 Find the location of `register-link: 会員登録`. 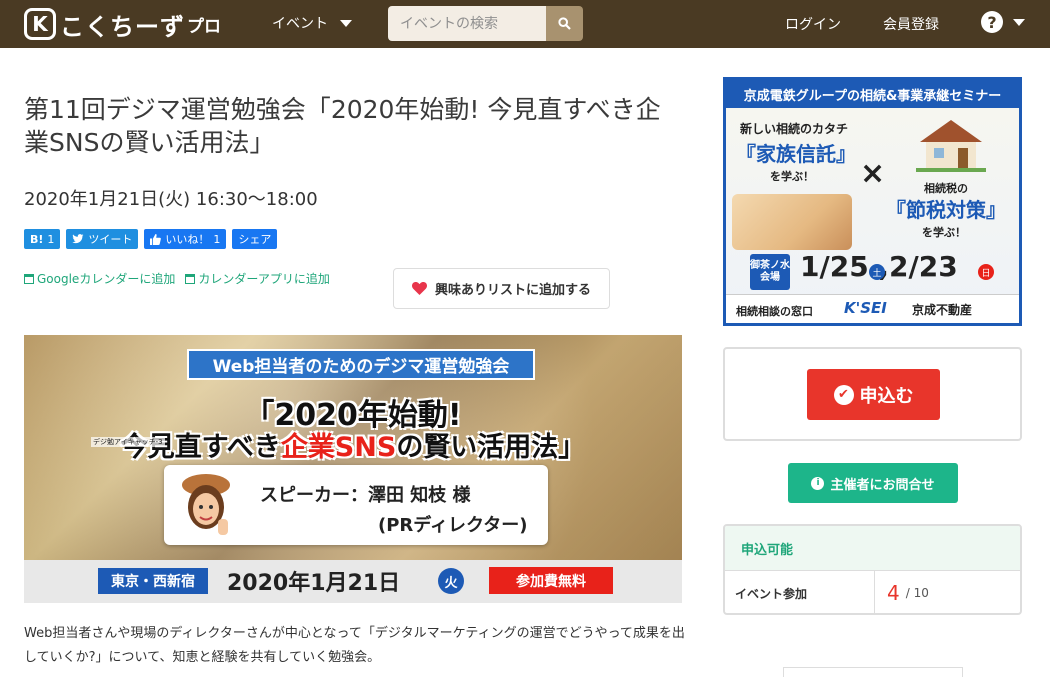

register-link: 会員登録 is located at coordinates (911, 24).